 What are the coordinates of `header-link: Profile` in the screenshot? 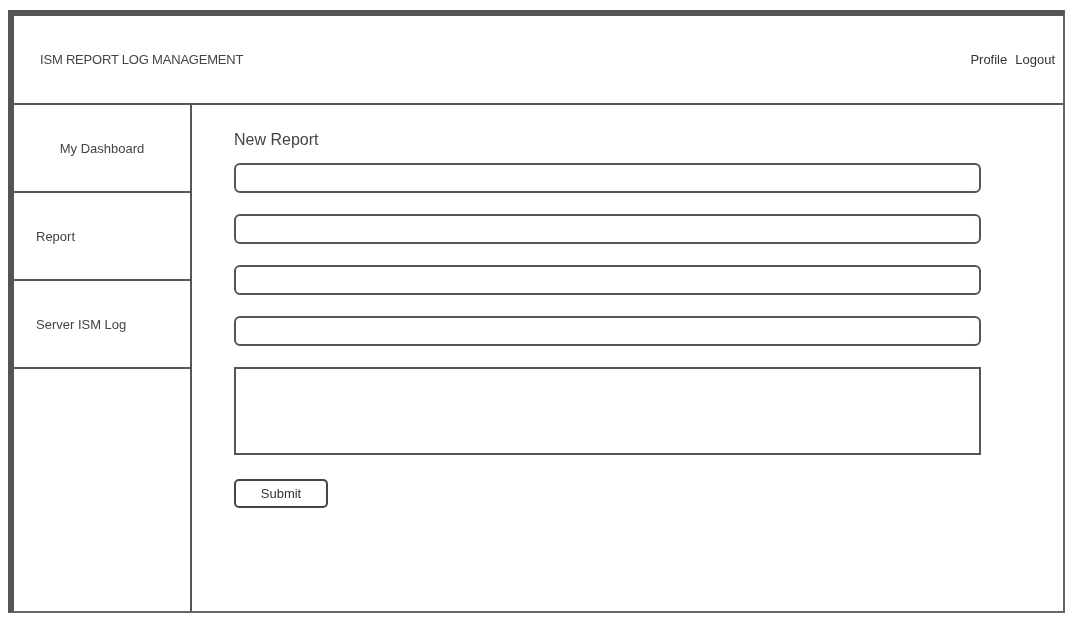 It's located at (989, 59).